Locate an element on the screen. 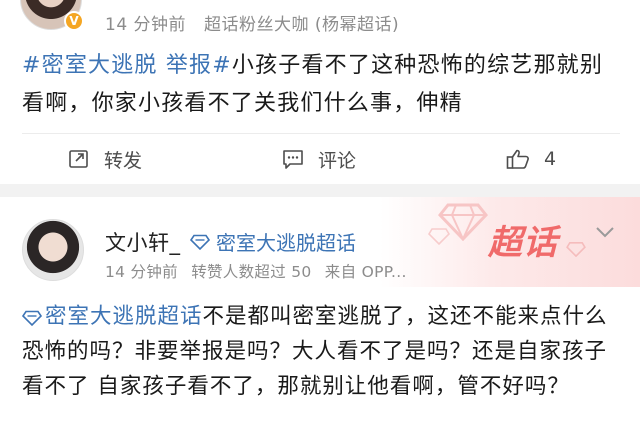  supertopic-name: 密室大逃脱超话 is located at coordinates (286, 243).